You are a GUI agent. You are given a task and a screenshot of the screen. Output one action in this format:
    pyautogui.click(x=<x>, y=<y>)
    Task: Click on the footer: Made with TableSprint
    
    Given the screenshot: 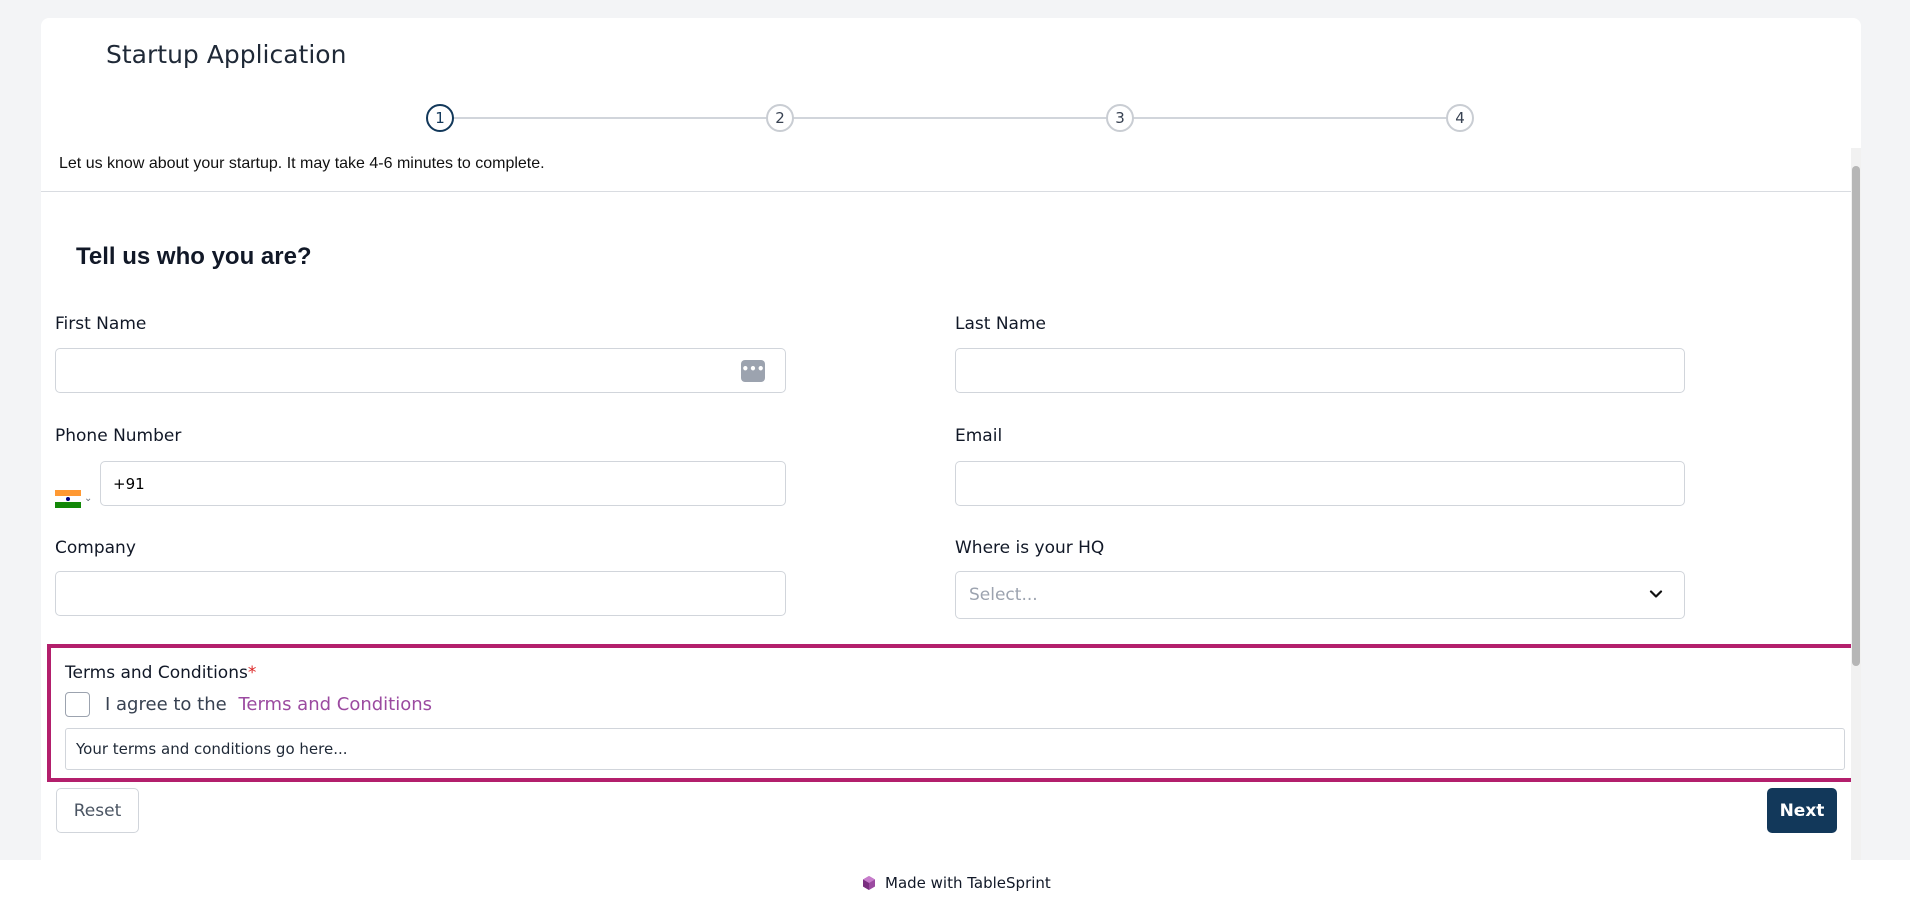 What is the action you would take?
    pyautogui.click(x=955, y=882)
    